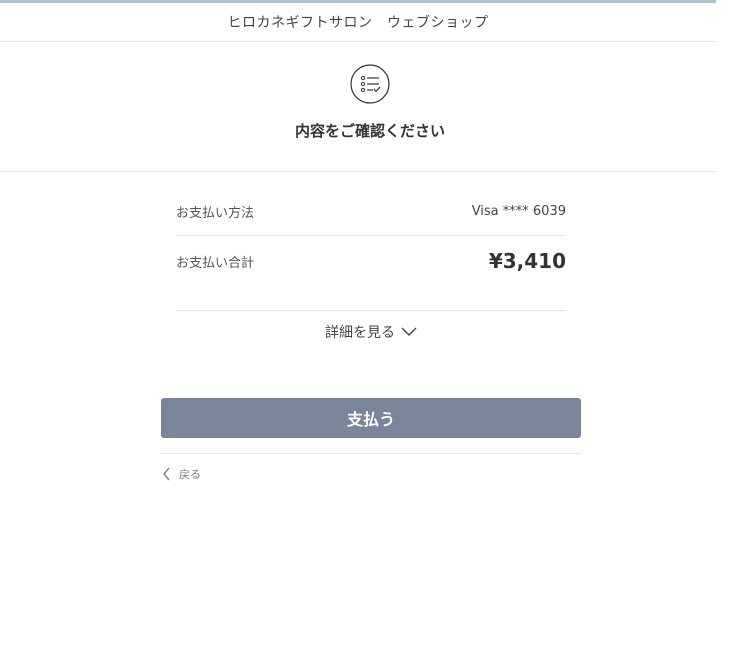  What do you see at coordinates (370, 84) in the screenshot?
I see `checklist-icon` at bounding box center [370, 84].